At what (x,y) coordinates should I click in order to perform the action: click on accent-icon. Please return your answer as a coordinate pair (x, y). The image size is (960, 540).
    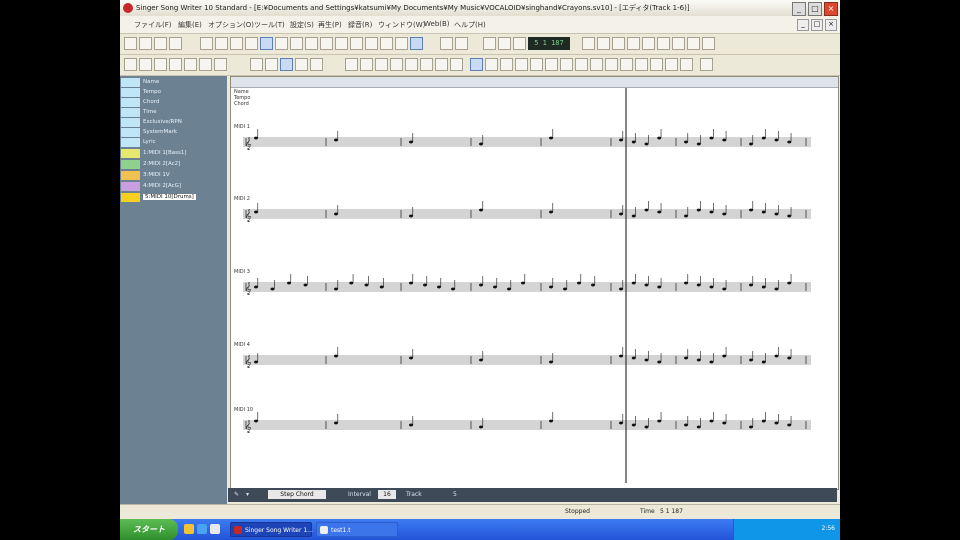
    Looking at the image, I should click on (581, 64).